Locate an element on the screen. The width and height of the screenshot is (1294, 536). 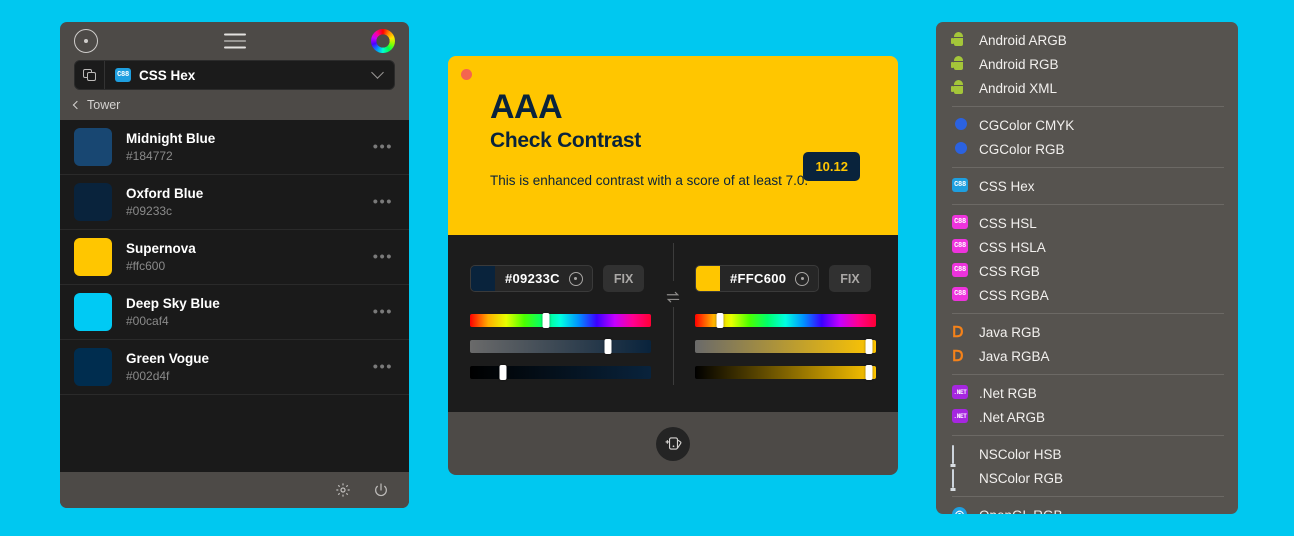
close-icon is located at coordinates (466, 74).